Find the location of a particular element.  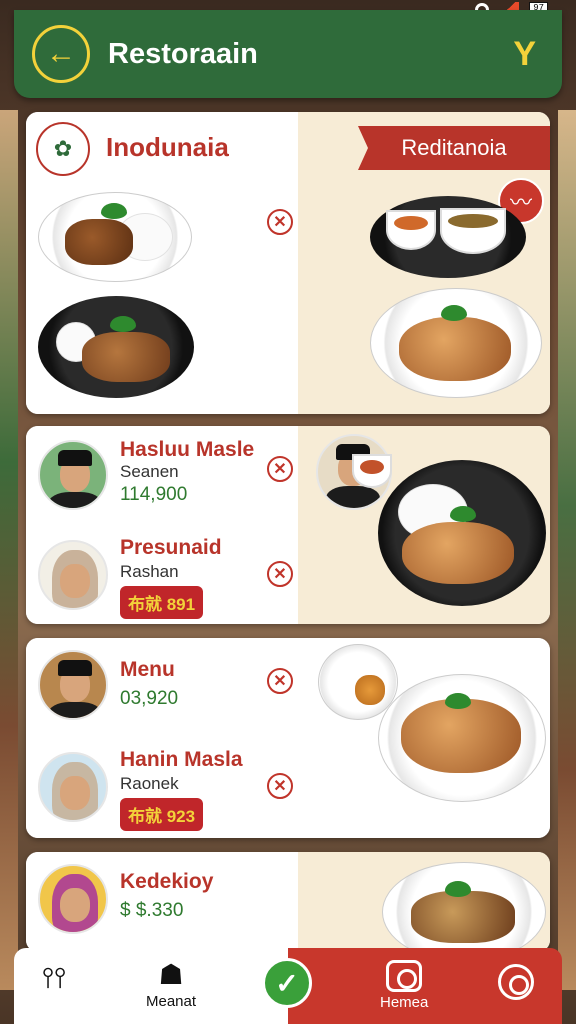

utensils-icon: ⫯⫯ is located at coordinates (54, 977).